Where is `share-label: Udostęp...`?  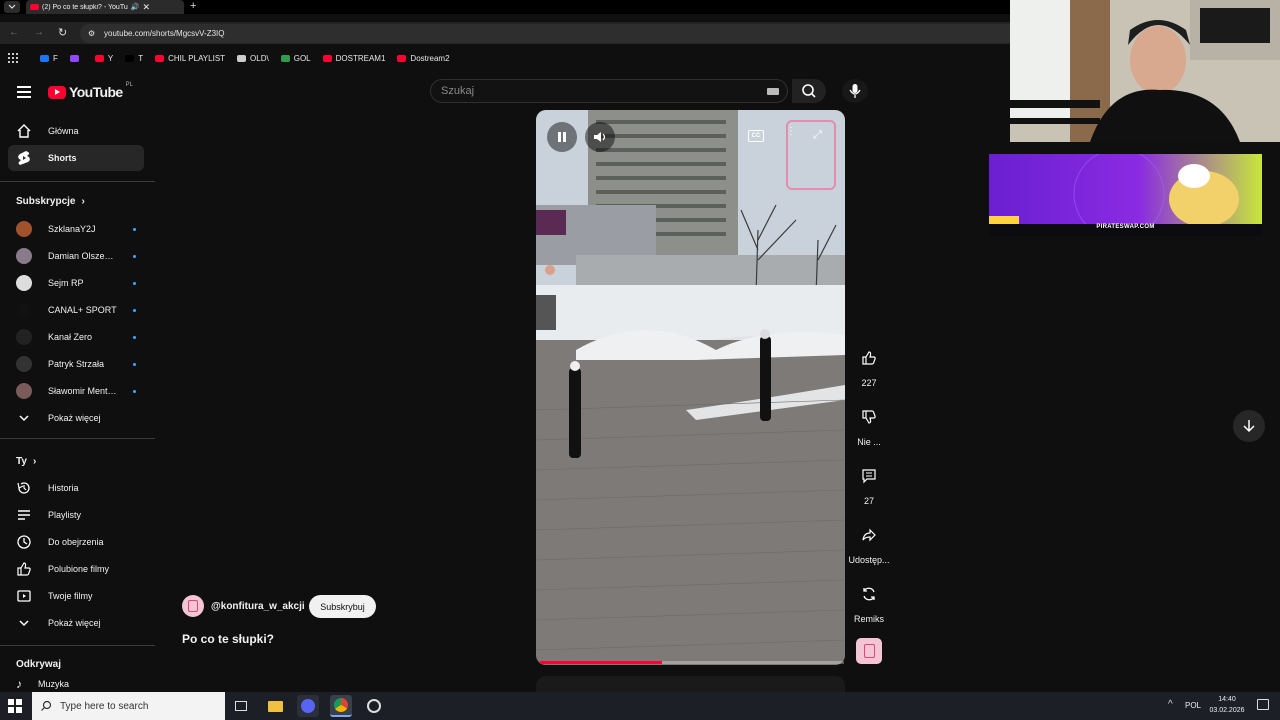 share-label: Udostęp... is located at coordinates (869, 560).